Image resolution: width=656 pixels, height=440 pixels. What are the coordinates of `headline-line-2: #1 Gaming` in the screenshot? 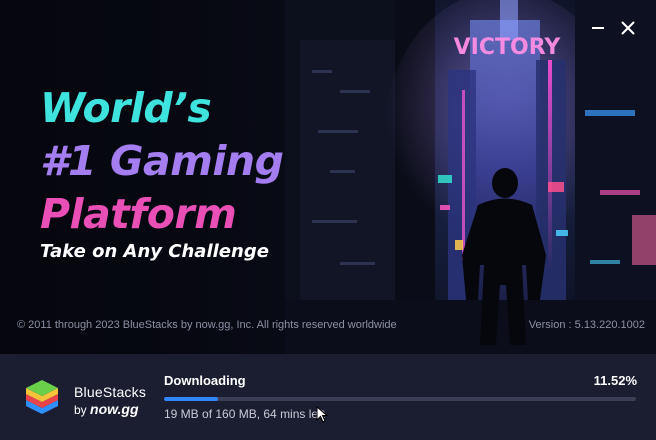 It's located at (162, 161).